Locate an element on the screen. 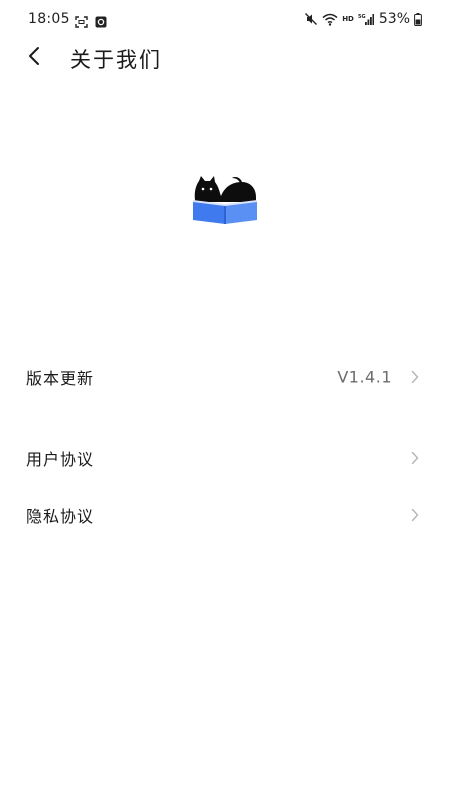 The height and width of the screenshot is (800, 450). cat-on-book-logo is located at coordinates (225, 200).